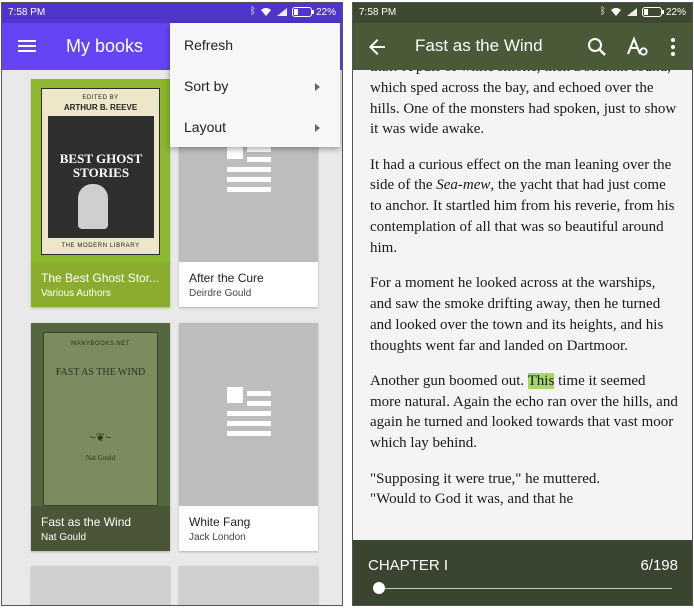  What do you see at coordinates (255, 45) in the screenshot?
I see `menu-item-refresh: Refresh` at bounding box center [255, 45].